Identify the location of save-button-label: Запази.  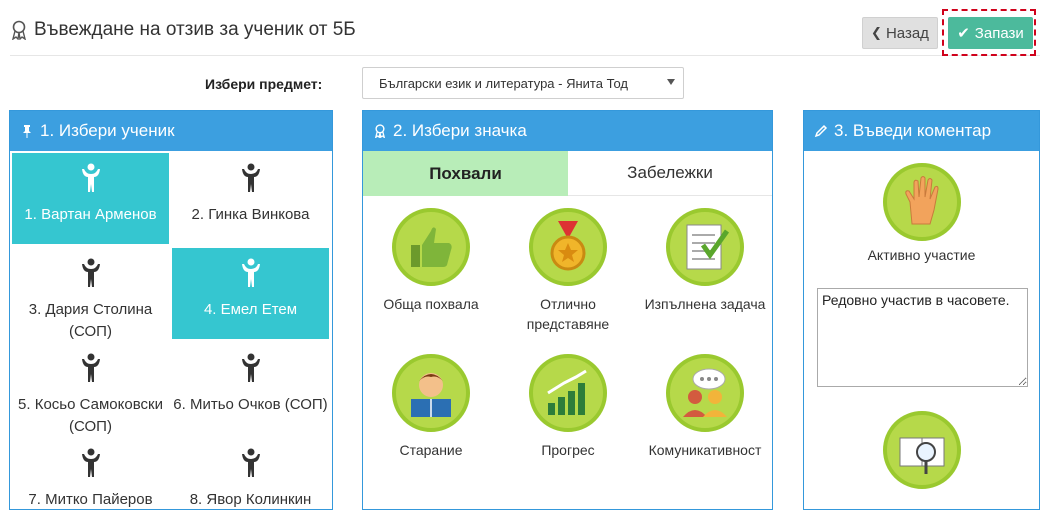
(999, 33).